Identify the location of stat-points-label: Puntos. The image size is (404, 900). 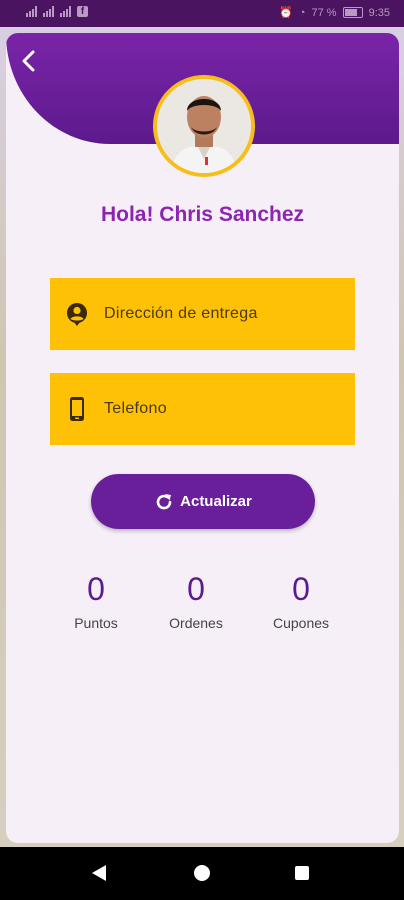
(96, 623).